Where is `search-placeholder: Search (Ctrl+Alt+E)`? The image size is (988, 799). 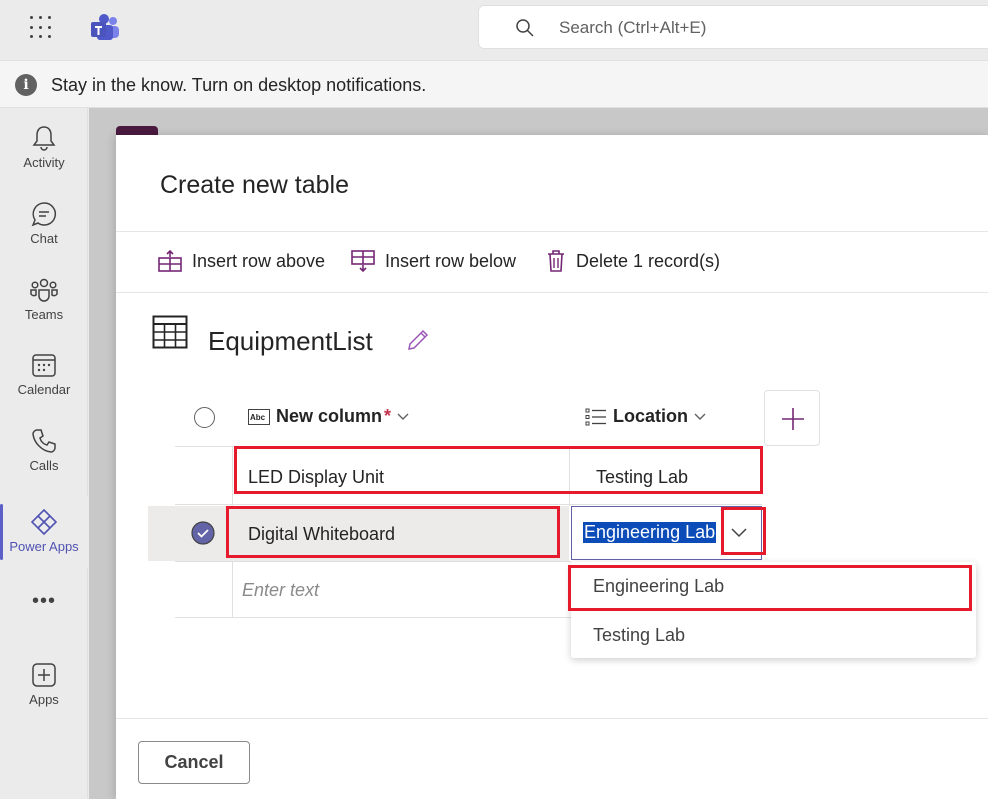
search-placeholder: Search (Ctrl+Alt+E) is located at coordinates (633, 27).